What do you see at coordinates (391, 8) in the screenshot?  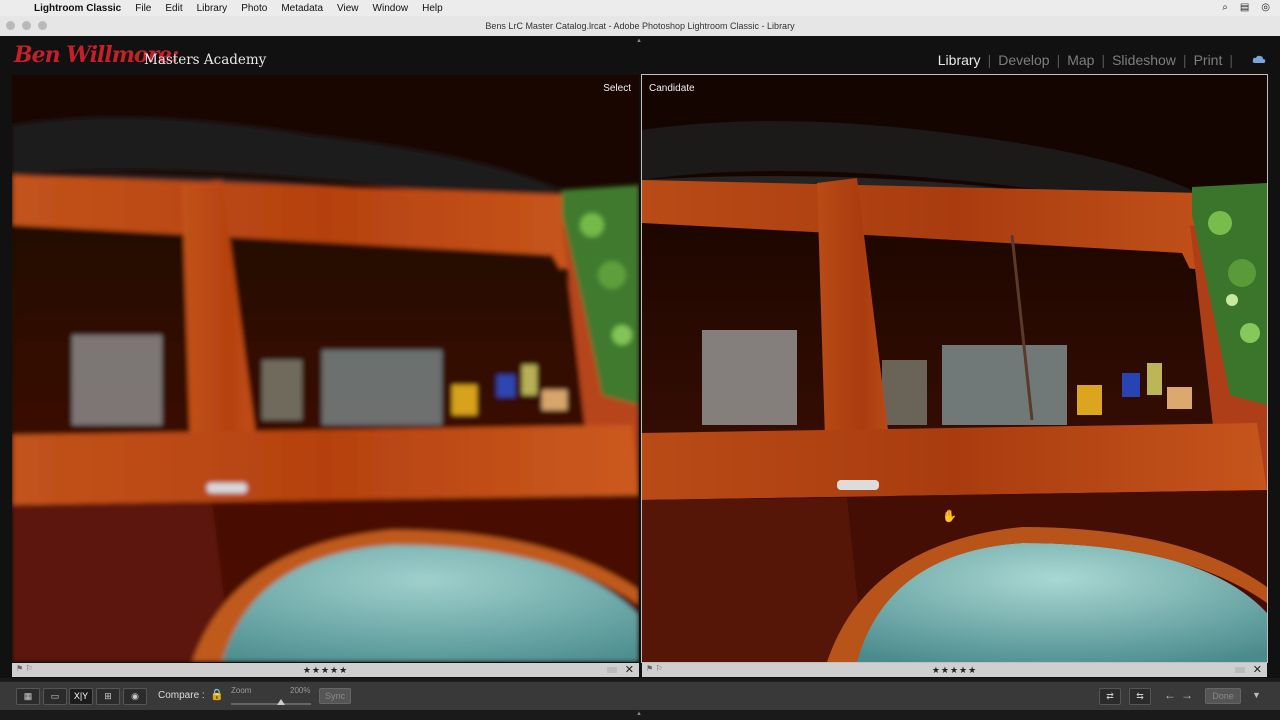 I see `menu-window: Window` at bounding box center [391, 8].